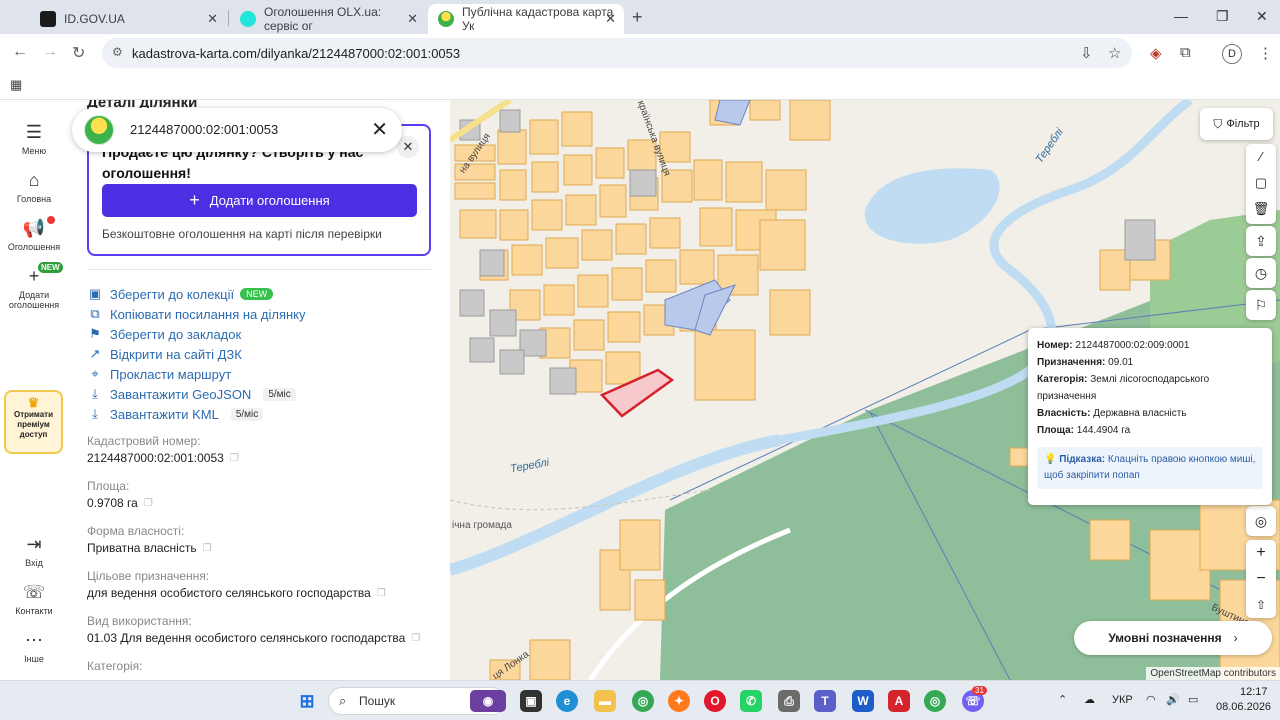 This screenshot has width=1280, height=720. I want to click on field-value: 0.9708 га, so click(112, 503).